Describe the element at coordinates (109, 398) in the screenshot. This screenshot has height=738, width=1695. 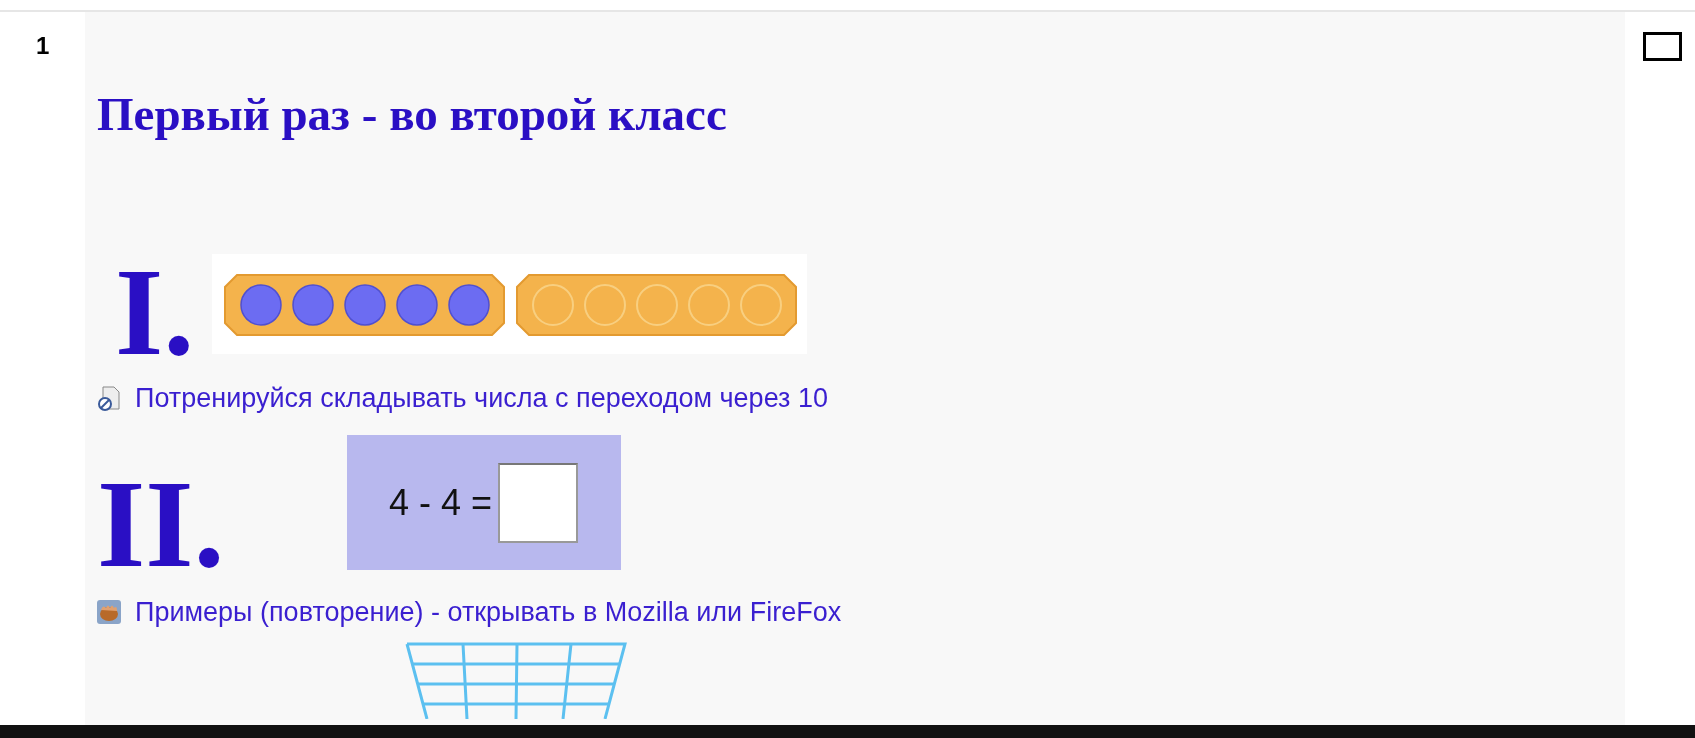
I see `document-icon` at that location.